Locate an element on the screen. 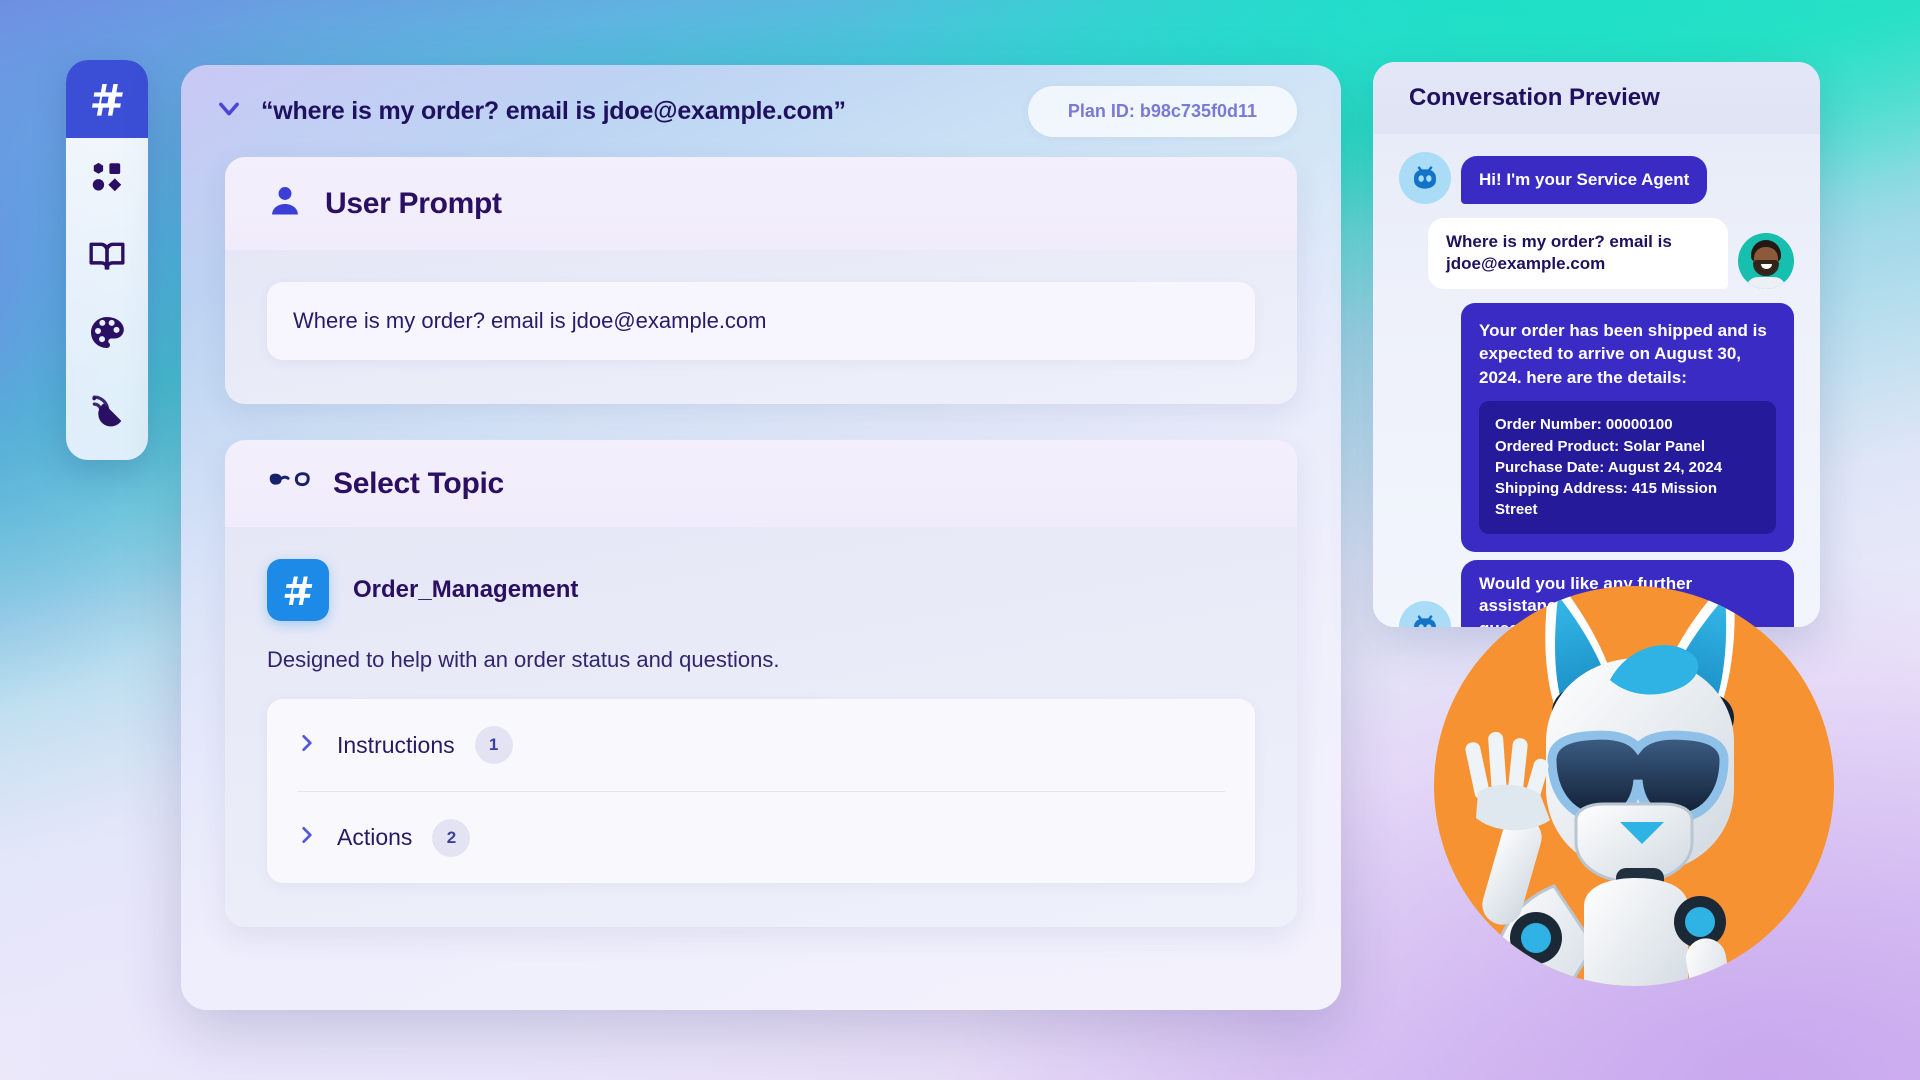 The width and height of the screenshot is (1920, 1080). sidebar-item-appearance is located at coordinates (107, 333).